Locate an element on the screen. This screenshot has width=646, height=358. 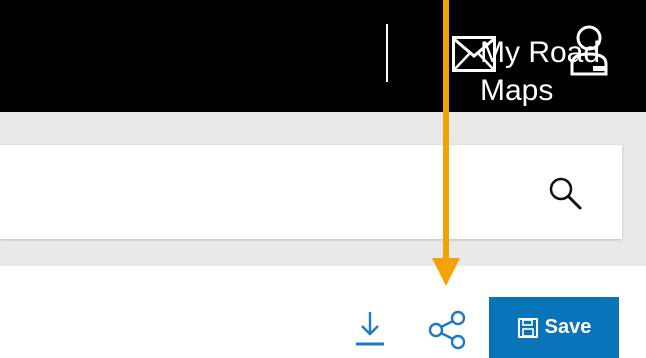
share-icon is located at coordinates (447, 330).